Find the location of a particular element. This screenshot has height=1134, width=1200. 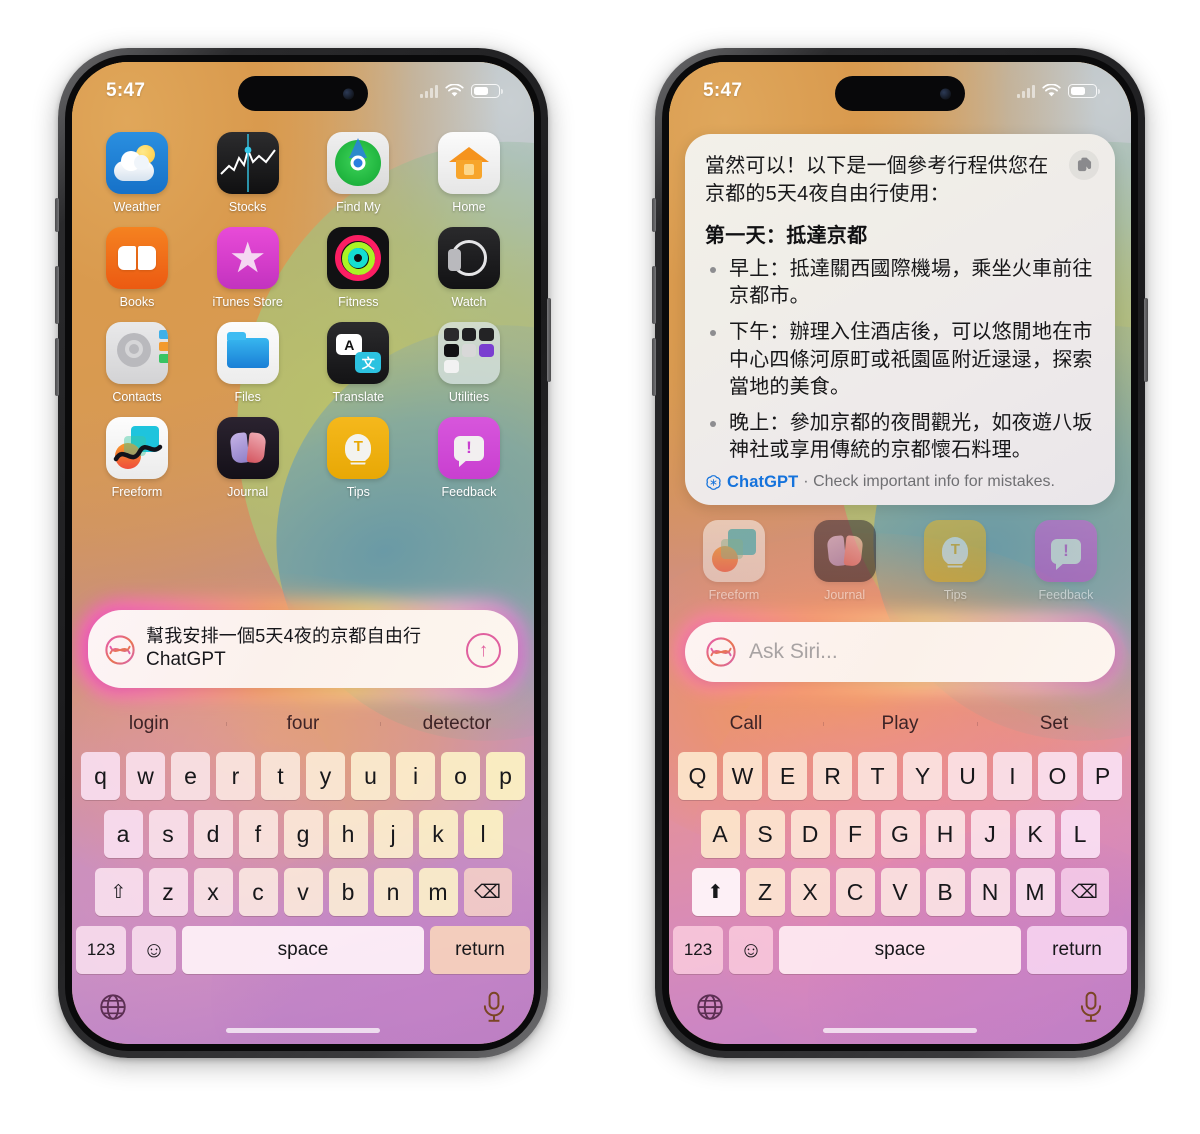

key-f: F is located at coordinates (855, 834).